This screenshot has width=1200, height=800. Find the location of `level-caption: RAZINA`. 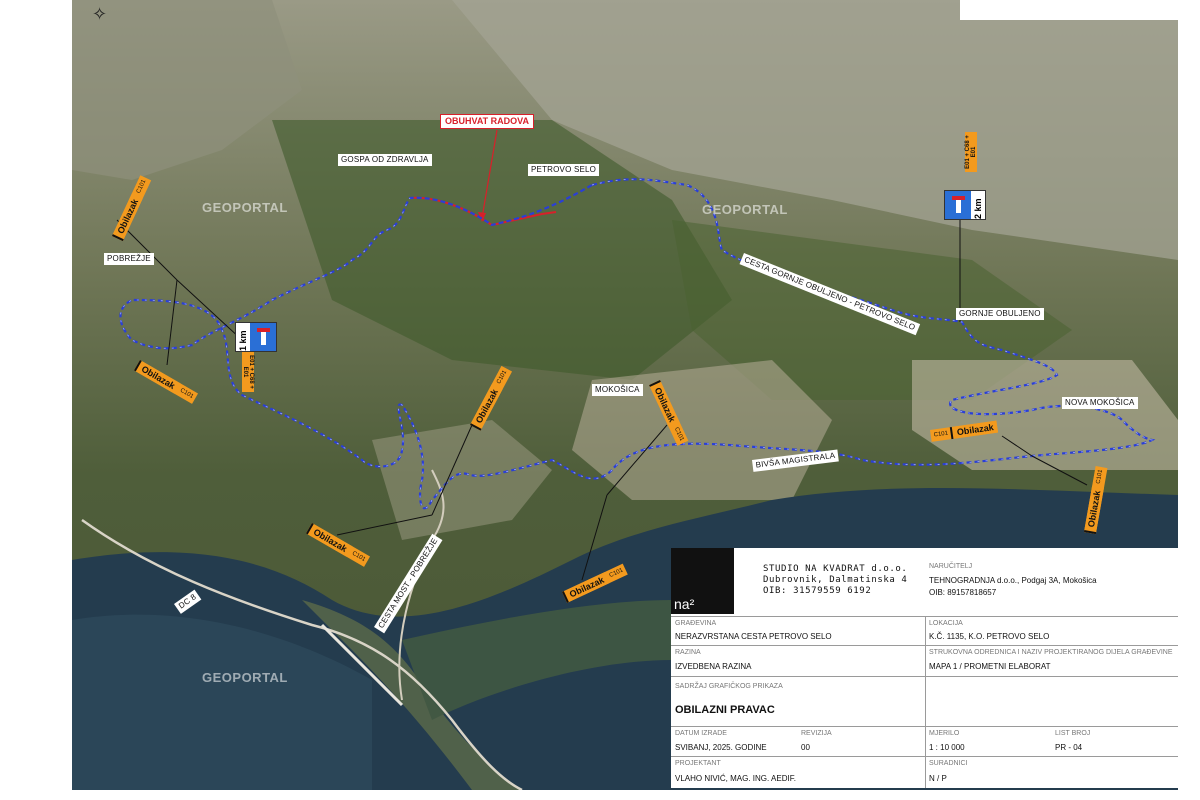

level-caption: RAZINA is located at coordinates (688, 652).